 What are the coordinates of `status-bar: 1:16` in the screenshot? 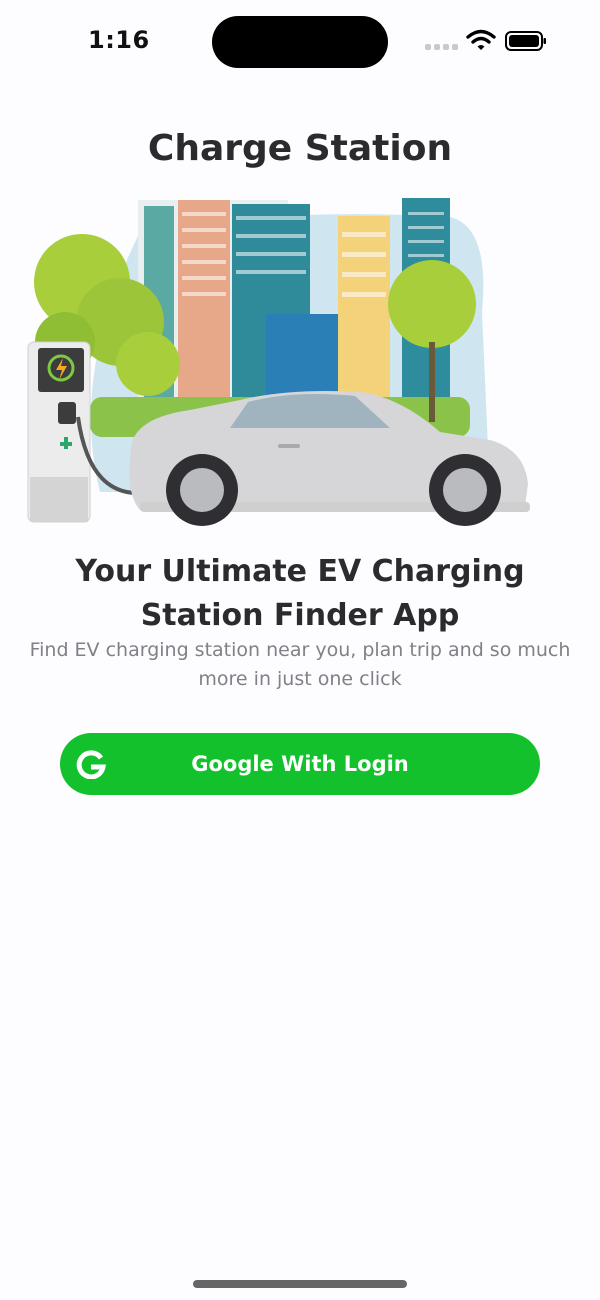 It's located at (300, 42).